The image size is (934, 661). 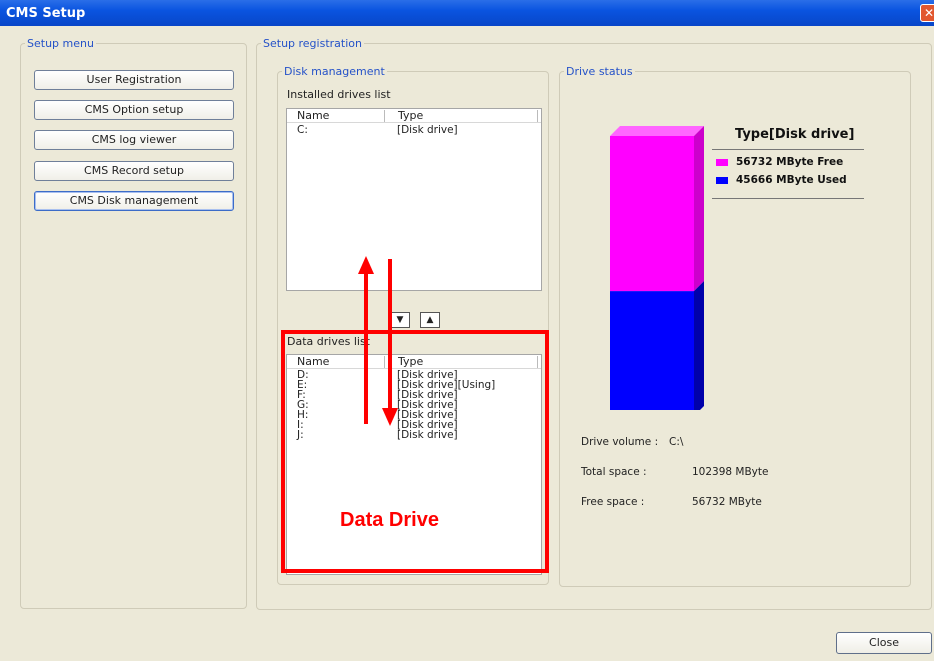 What do you see at coordinates (389, 520) in the screenshot?
I see `data-drive-annotation: Data Drive` at bounding box center [389, 520].